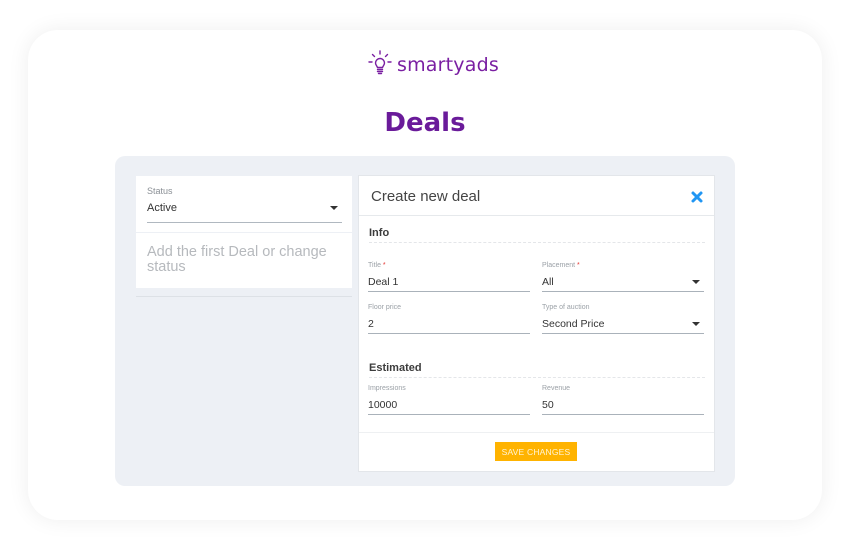 This screenshot has width=850, height=550. I want to click on floor-price-value: 2, so click(371, 323).